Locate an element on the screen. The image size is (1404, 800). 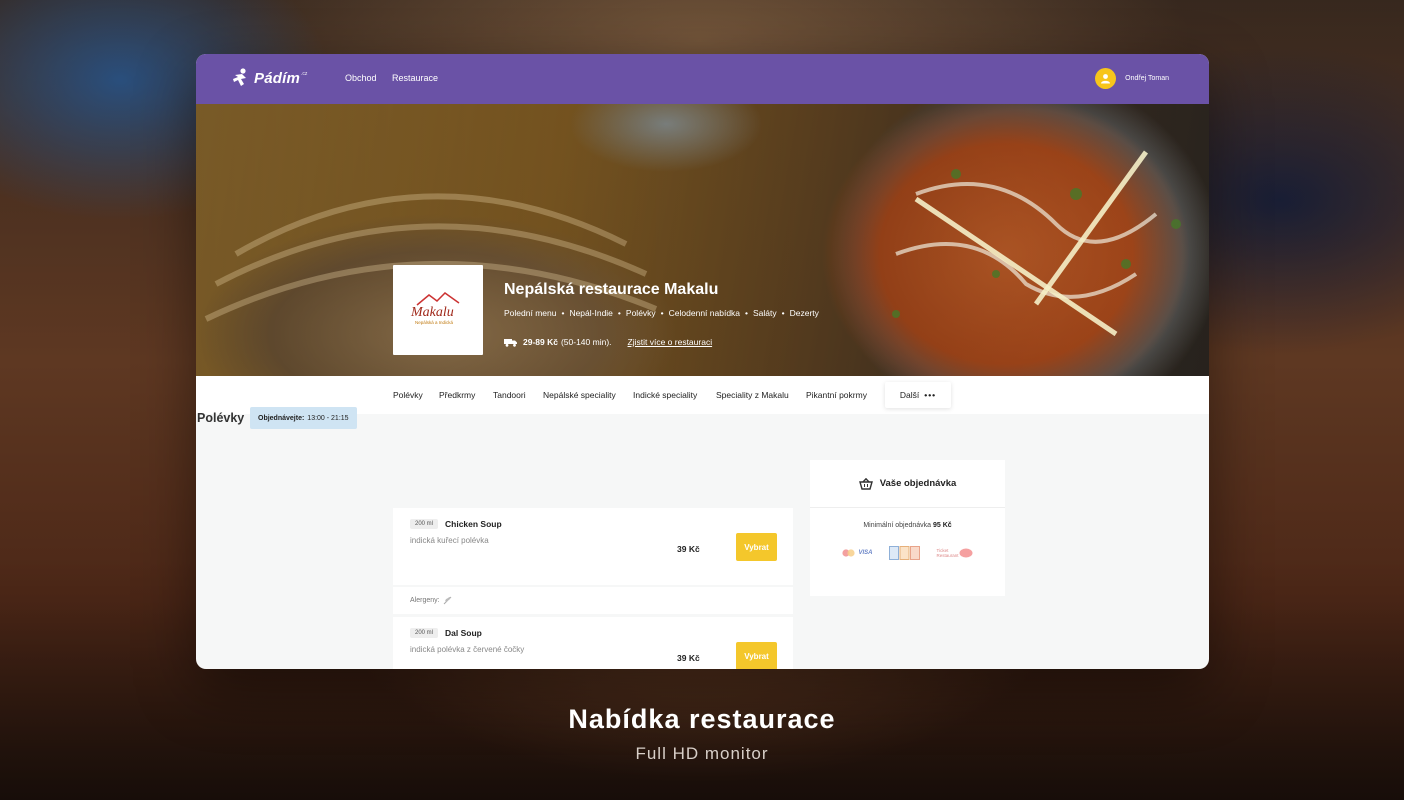
ticket-restaurant-label: Ticket Restaurant is located at coordinates (947, 553).